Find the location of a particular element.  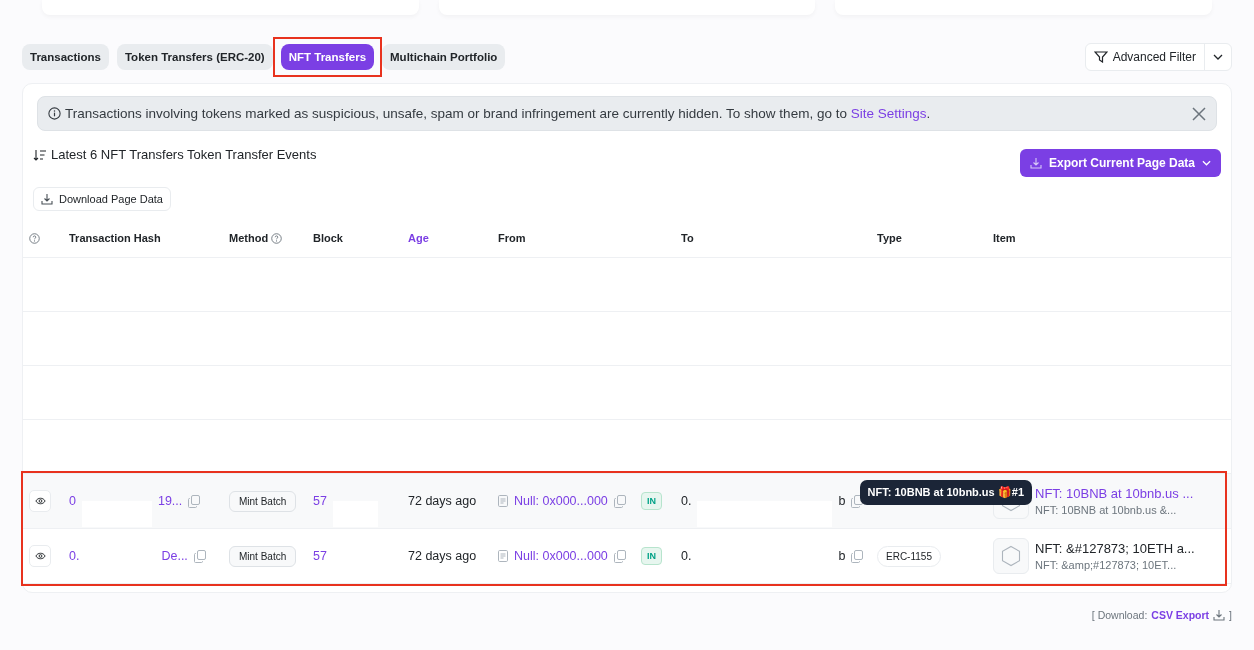

notice-text: Transactions involving tokens marked as suspicious, unsafe, spam or brand infringement are currently hidden. To show them, go to Site Settings. is located at coordinates (498, 113).